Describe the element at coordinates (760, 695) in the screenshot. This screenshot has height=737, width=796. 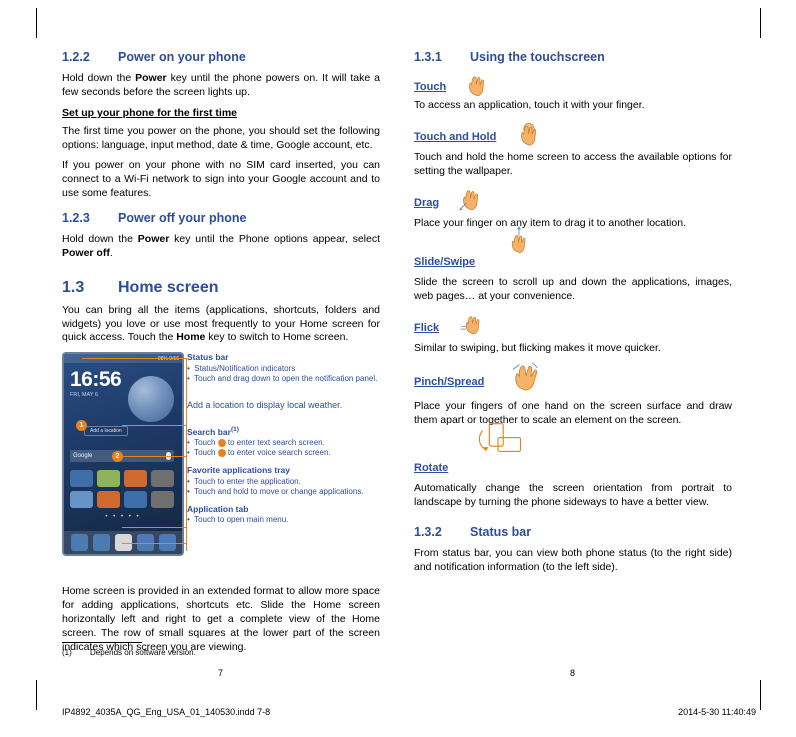
I see `crop-mark-bottom-right` at that location.